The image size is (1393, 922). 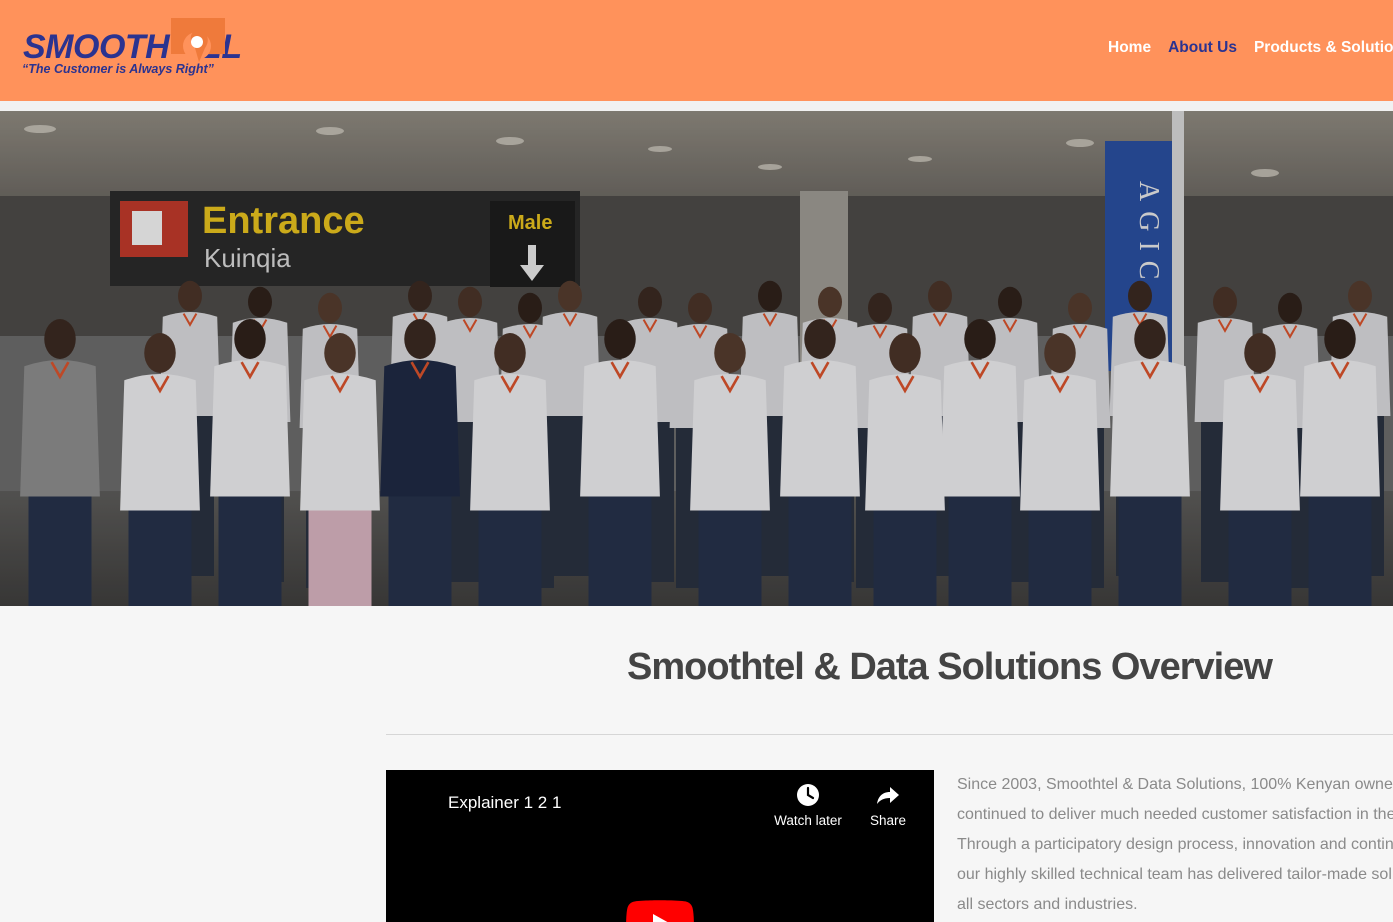 What do you see at coordinates (198, 40) in the screenshot?
I see `logo-mark-icon` at bounding box center [198, 40].